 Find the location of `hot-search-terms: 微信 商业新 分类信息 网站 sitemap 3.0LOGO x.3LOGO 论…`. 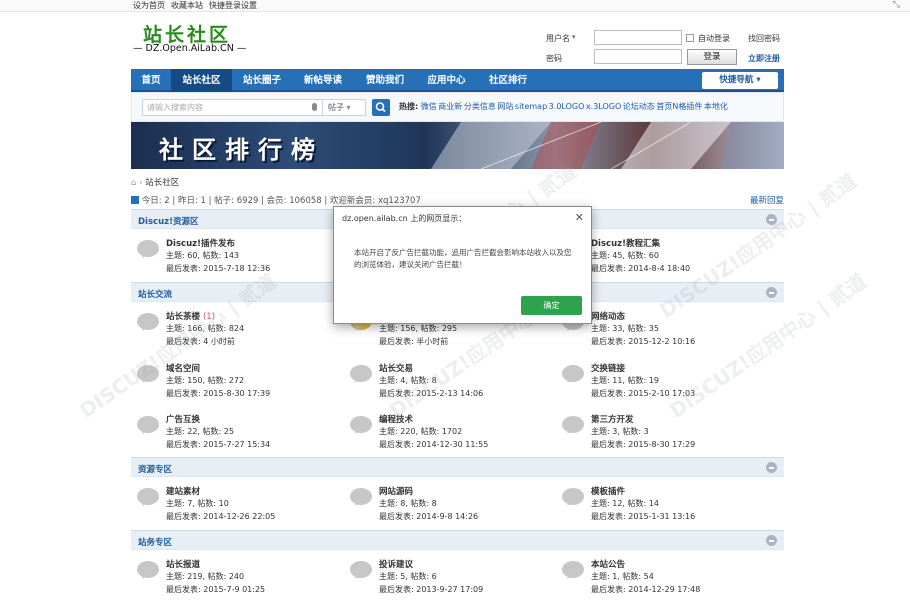

hot-search-terms: 微信 商业新 分类信息 网站 sitemap 3.0LOGO x.3LOGO 论… is located at coordinates (574, 106).